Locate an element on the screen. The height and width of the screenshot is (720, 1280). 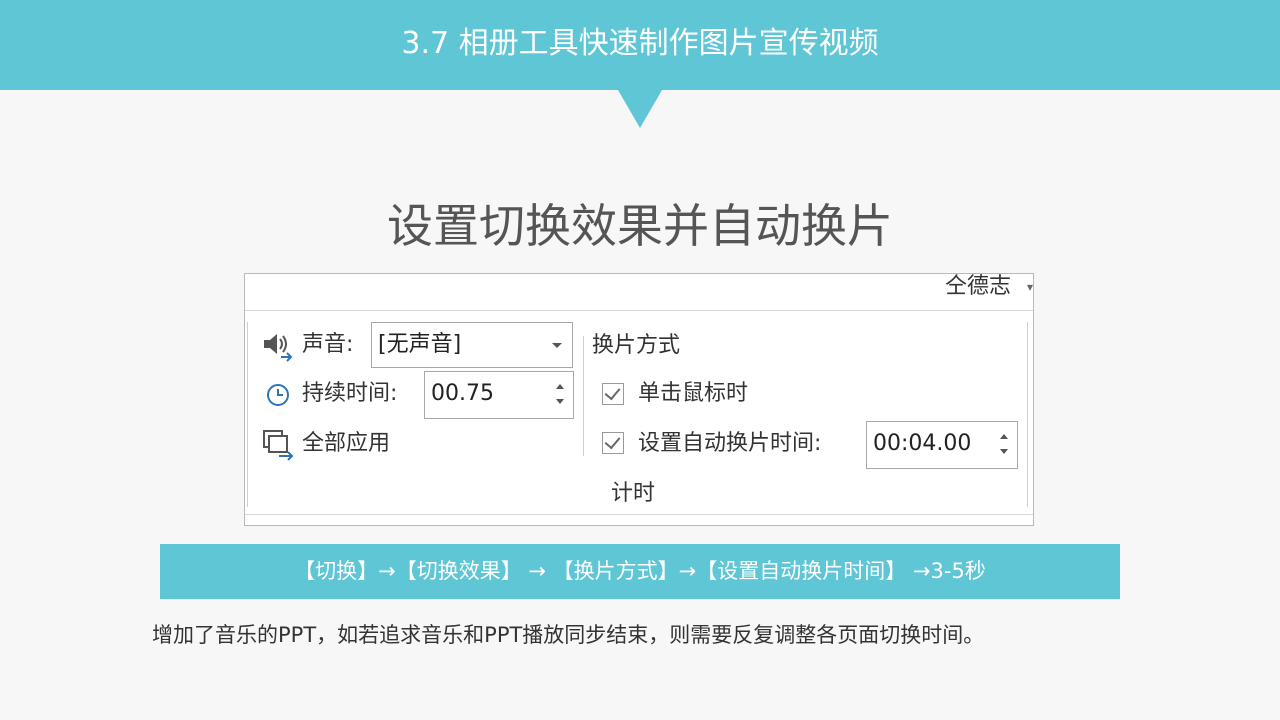
advance-heading: 换片方式 is located at coordinates (636, 345).